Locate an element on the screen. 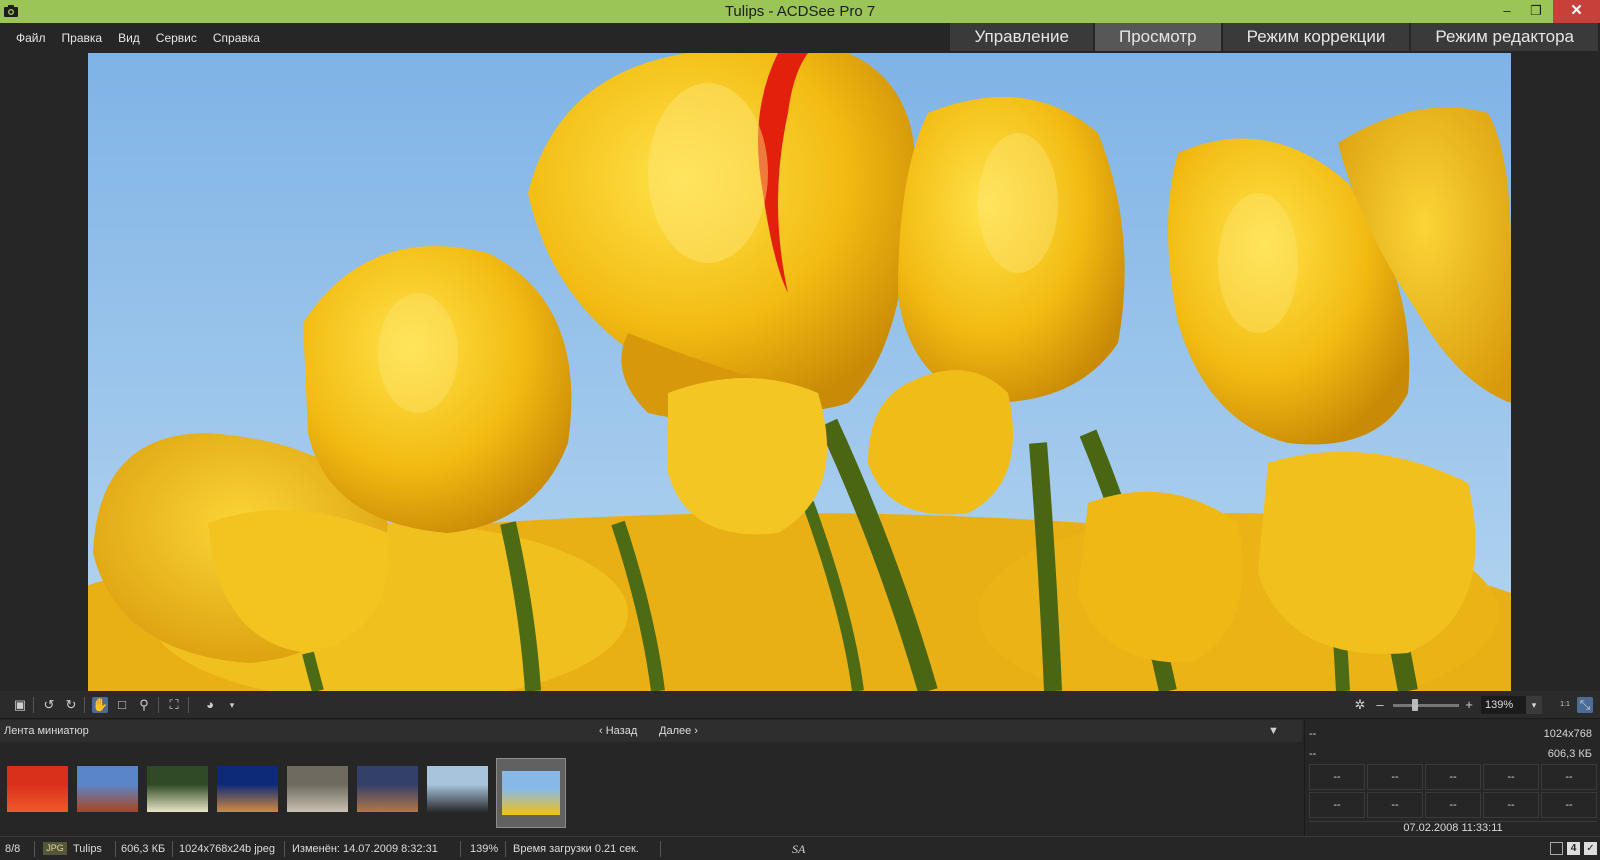  menu-edit: Правка is located at coordinates (82, 38).